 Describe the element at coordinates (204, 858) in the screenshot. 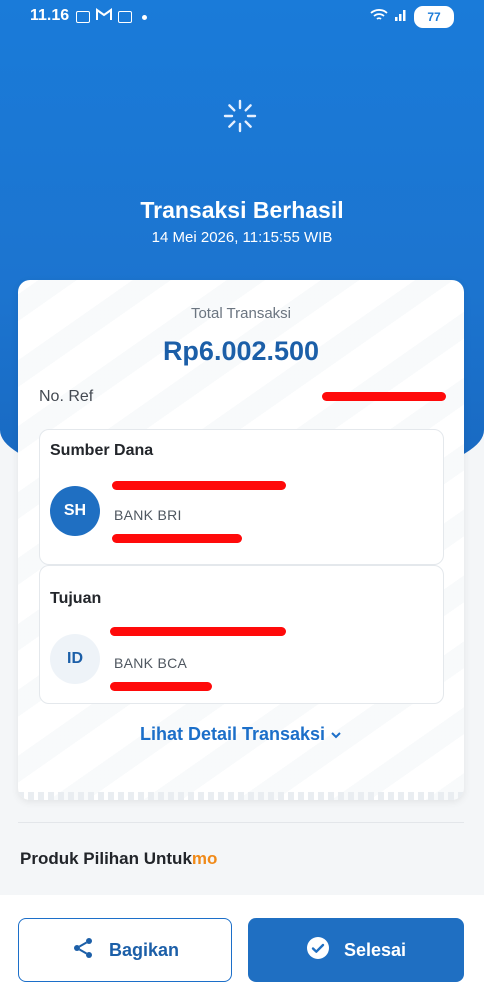

I see `promo-brand-logo: mo` at that location.